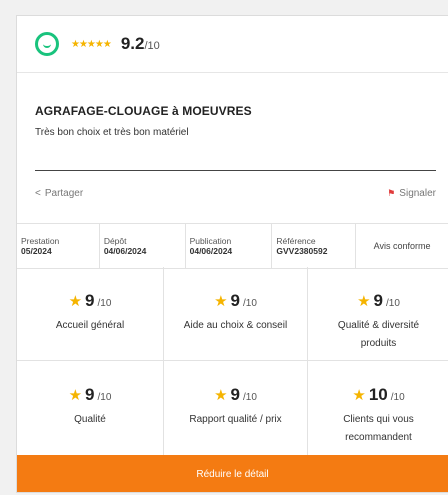 The width and height of the screenshot is (448, 495). I want to click on rating-cell: ★ 9/10 Qualité, so click(90, 408).